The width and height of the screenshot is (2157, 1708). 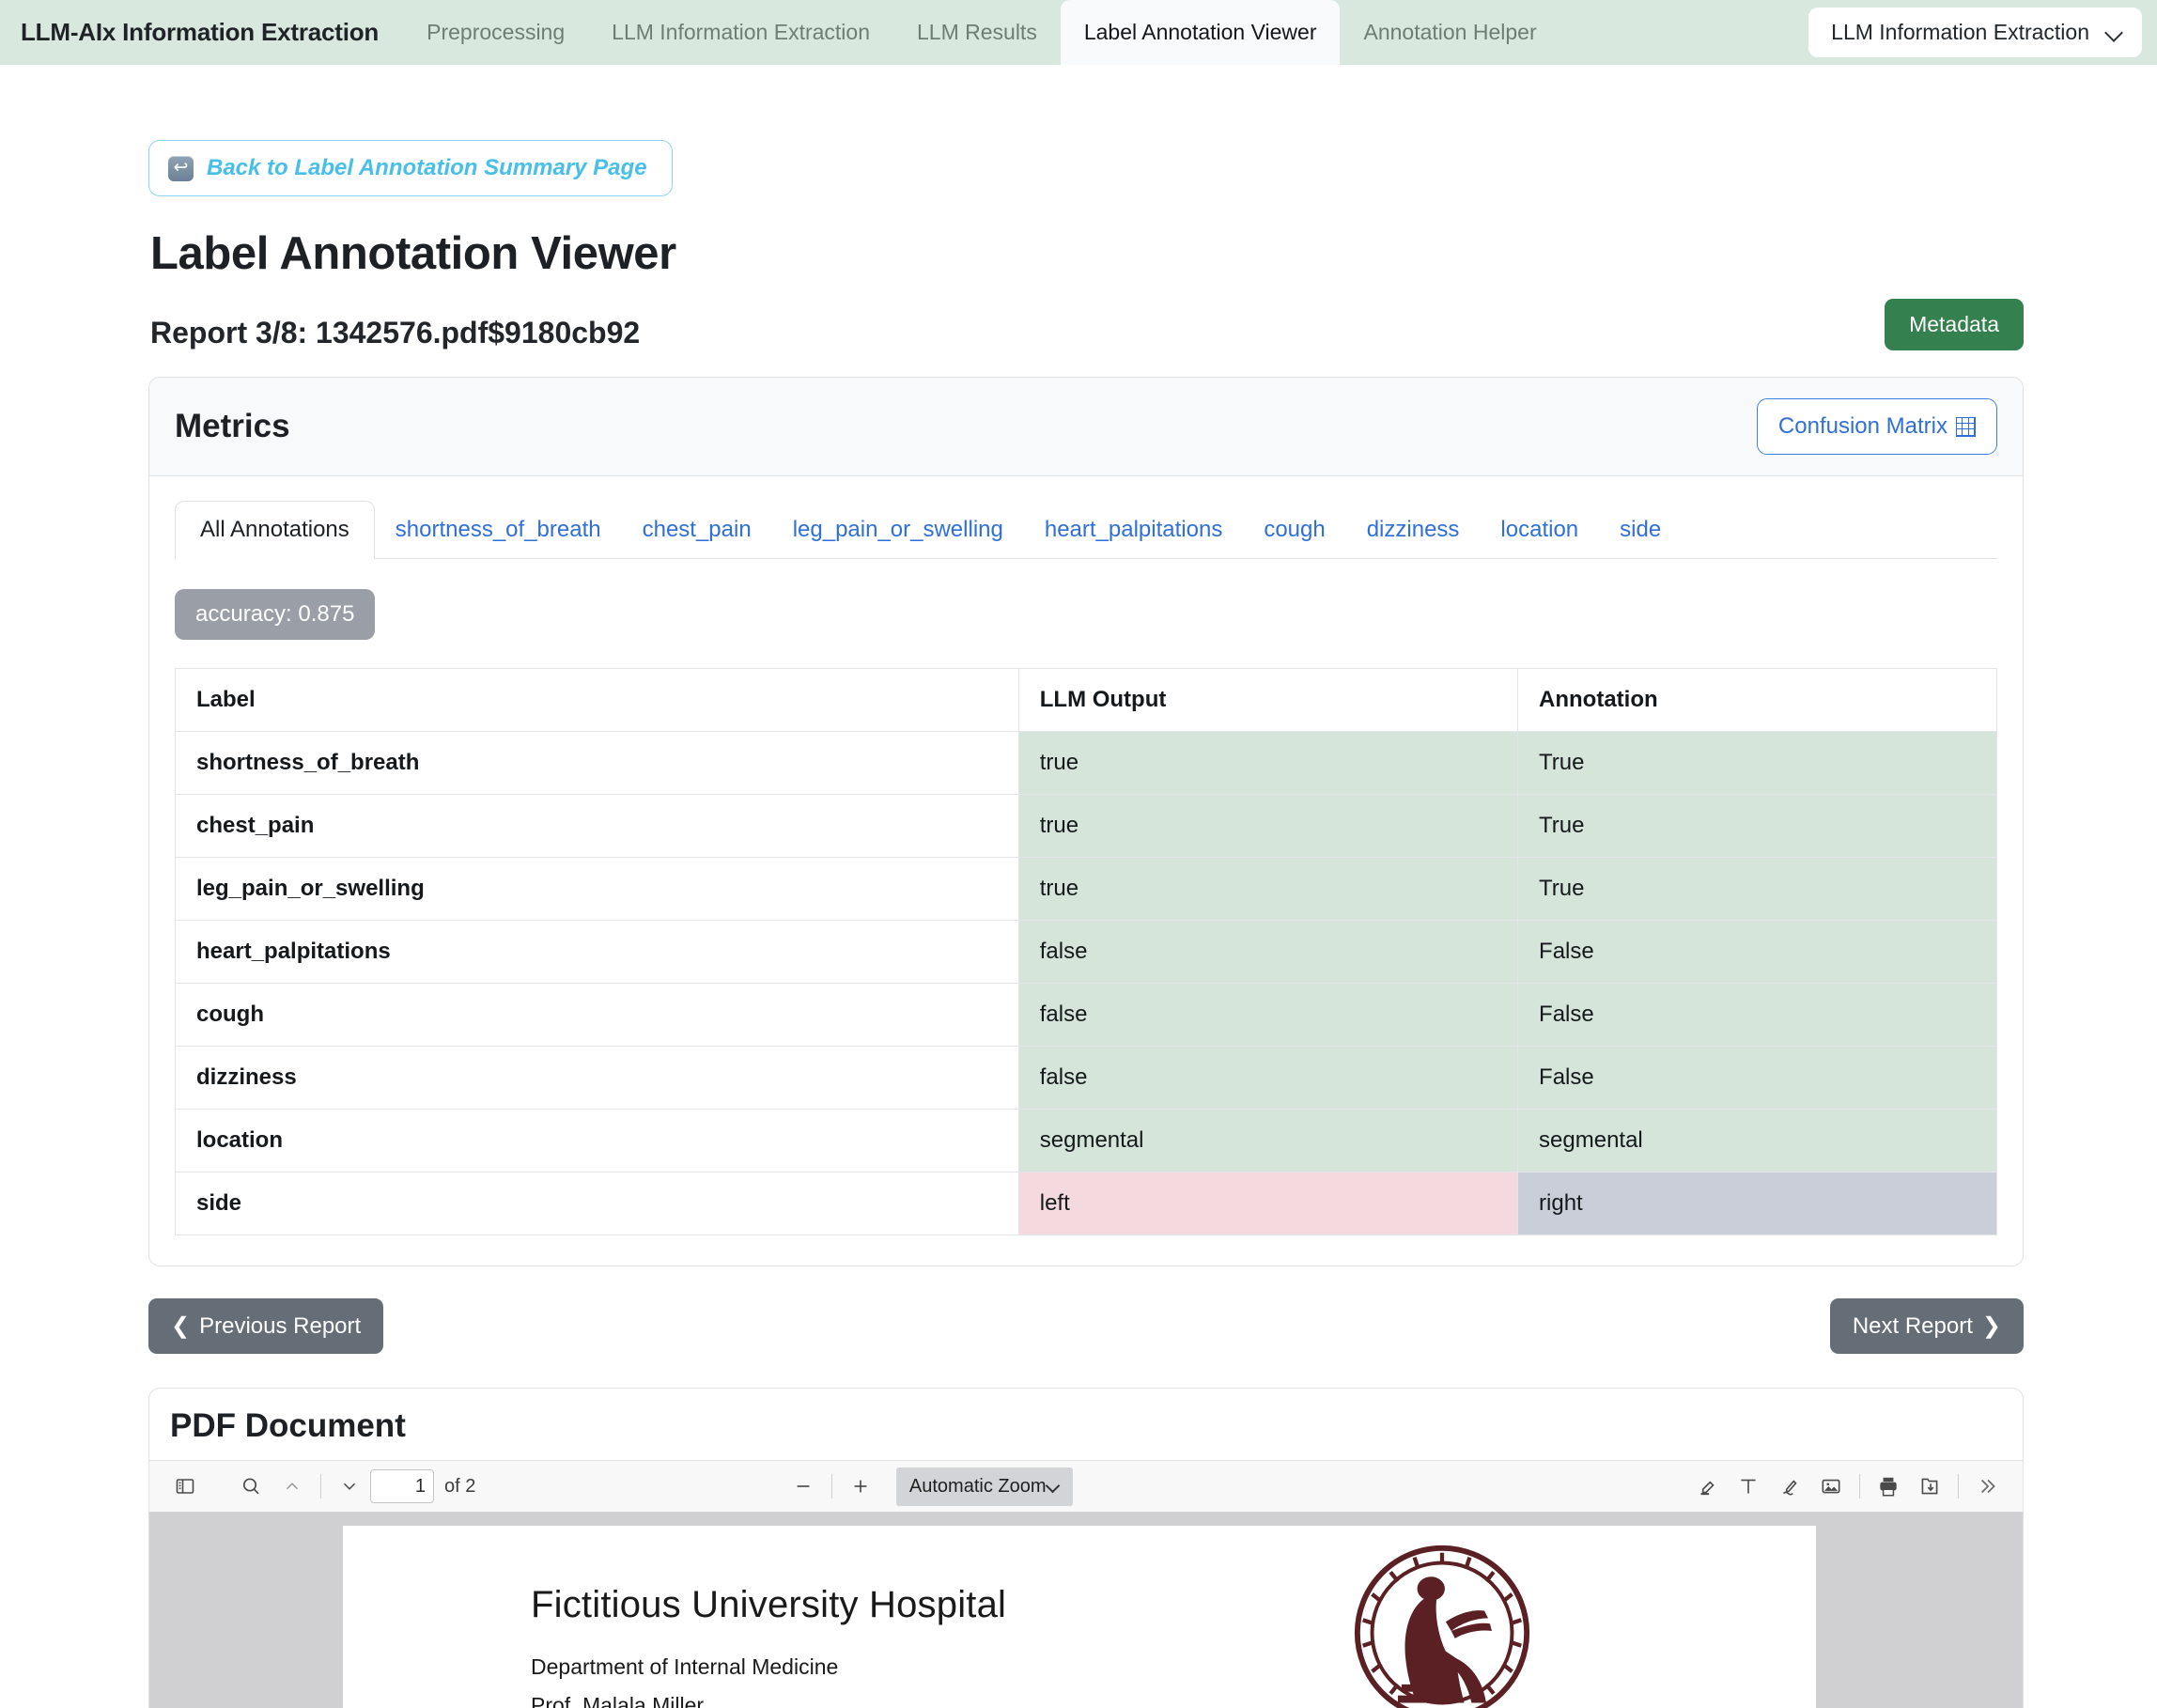 I want to click on page-count-label: of 2, so click(x=460, y=1486).